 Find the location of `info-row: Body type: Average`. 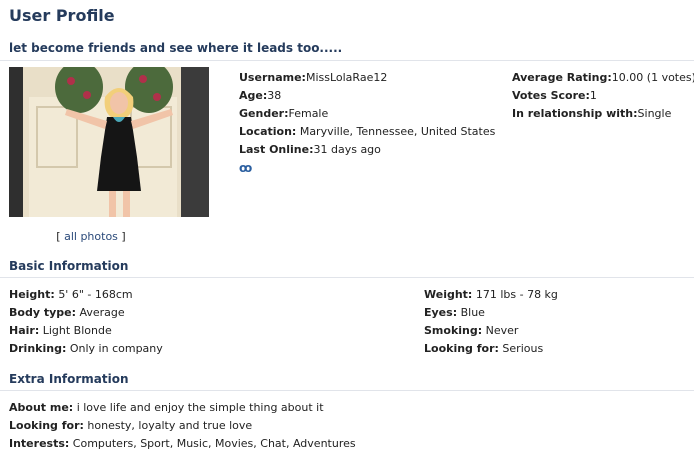

info-row: Body type: Average is located at coordinates (86, 313).